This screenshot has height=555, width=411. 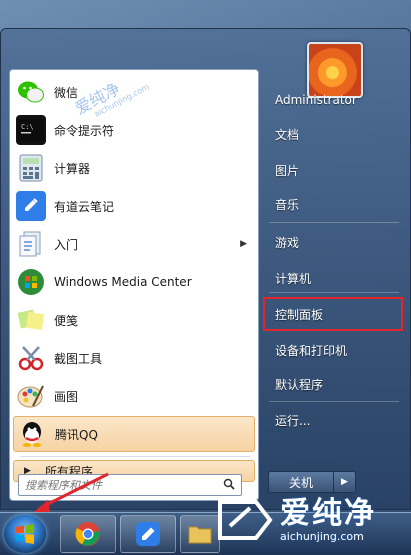 I want to click on program-item-media-center: Windows Media Center, so click(x=134, y=282).